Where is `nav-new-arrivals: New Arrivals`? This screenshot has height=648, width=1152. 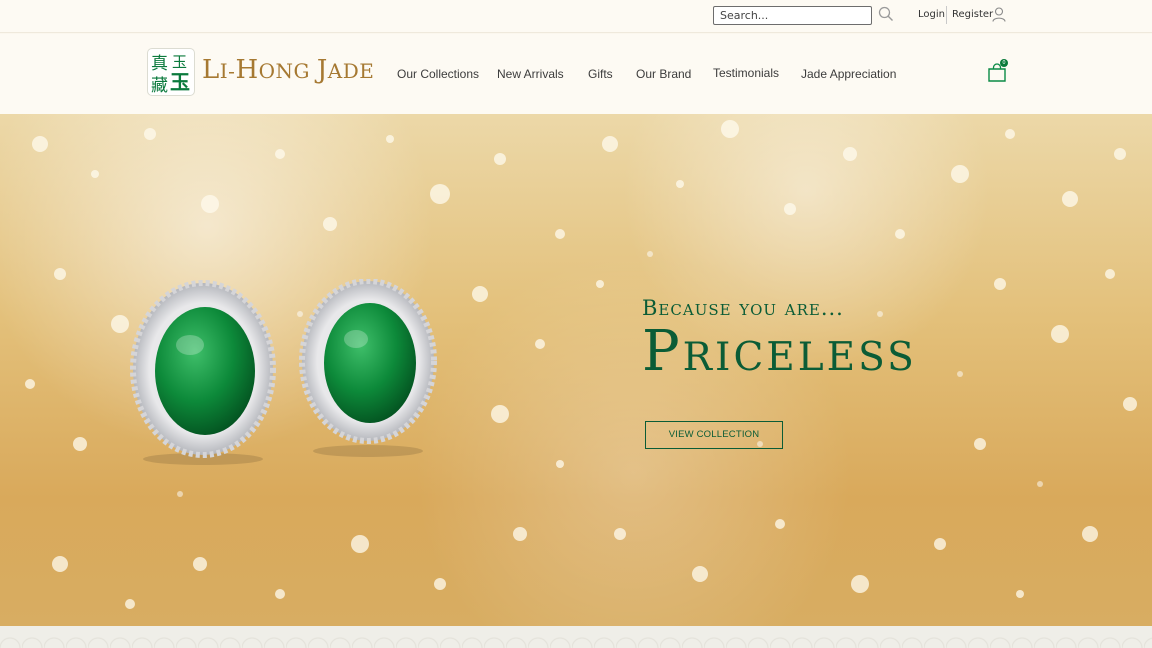 nav-new-arrivals: New Arrivals is located at coordinates (530, 74).